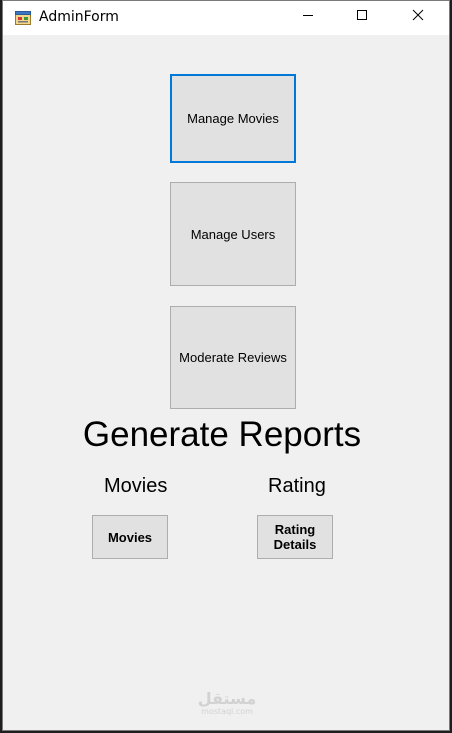  What do you see at coordinates (136, 486) in the screenshot?
I see `movies-report-label: Movies` at bounding box center [136, 486].